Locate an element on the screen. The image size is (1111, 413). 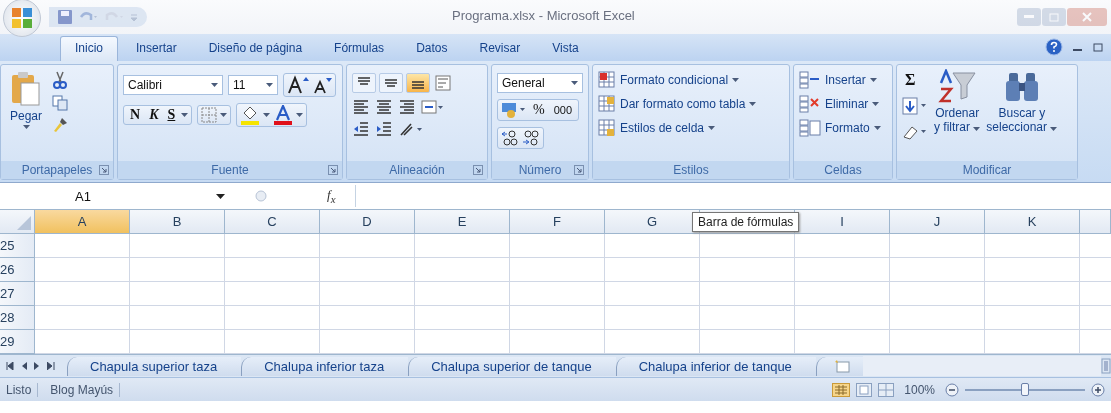
group-label: Número is located at coordinates (540, 170).